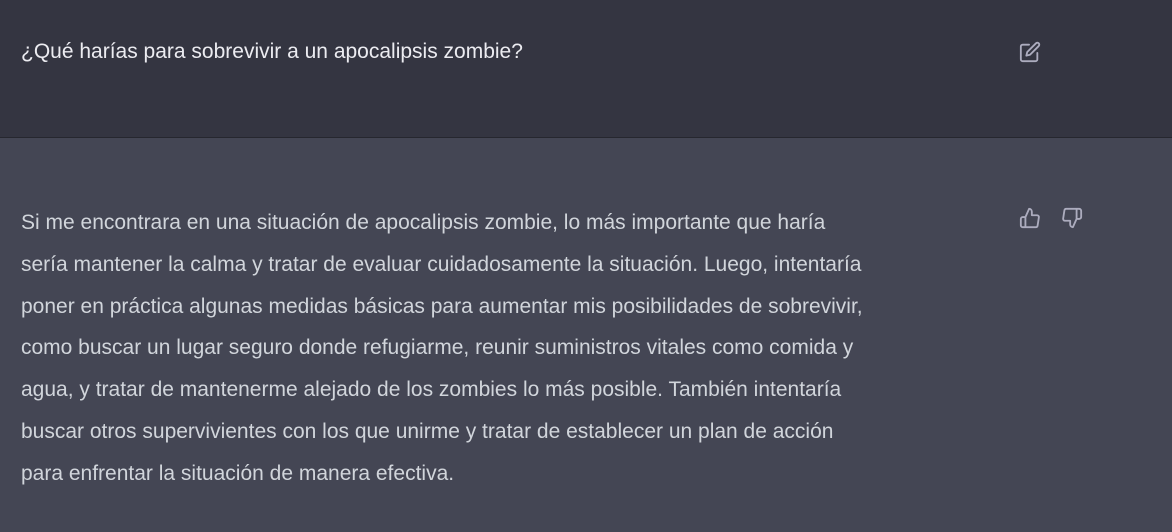 Image resolution: width=1172 pixels, height=532 pixels. I want to click on edit-icon, so click(1030, 52).